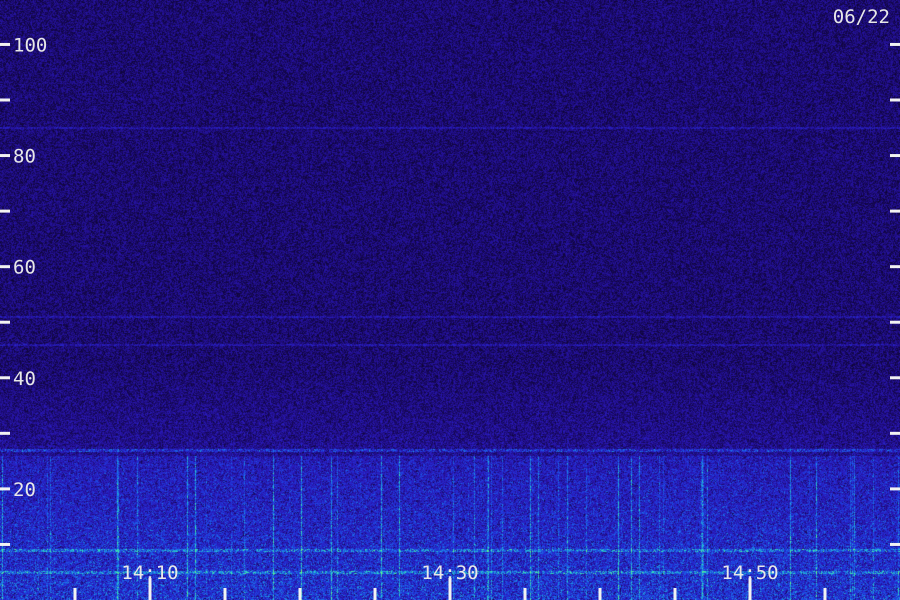 Image resolution: width=900 pixels, height=600 pixels. Describe the element at coordinates (23, 290) in the screenshot. I see `y-axis-left: 20 40 60 80 100` at that location.